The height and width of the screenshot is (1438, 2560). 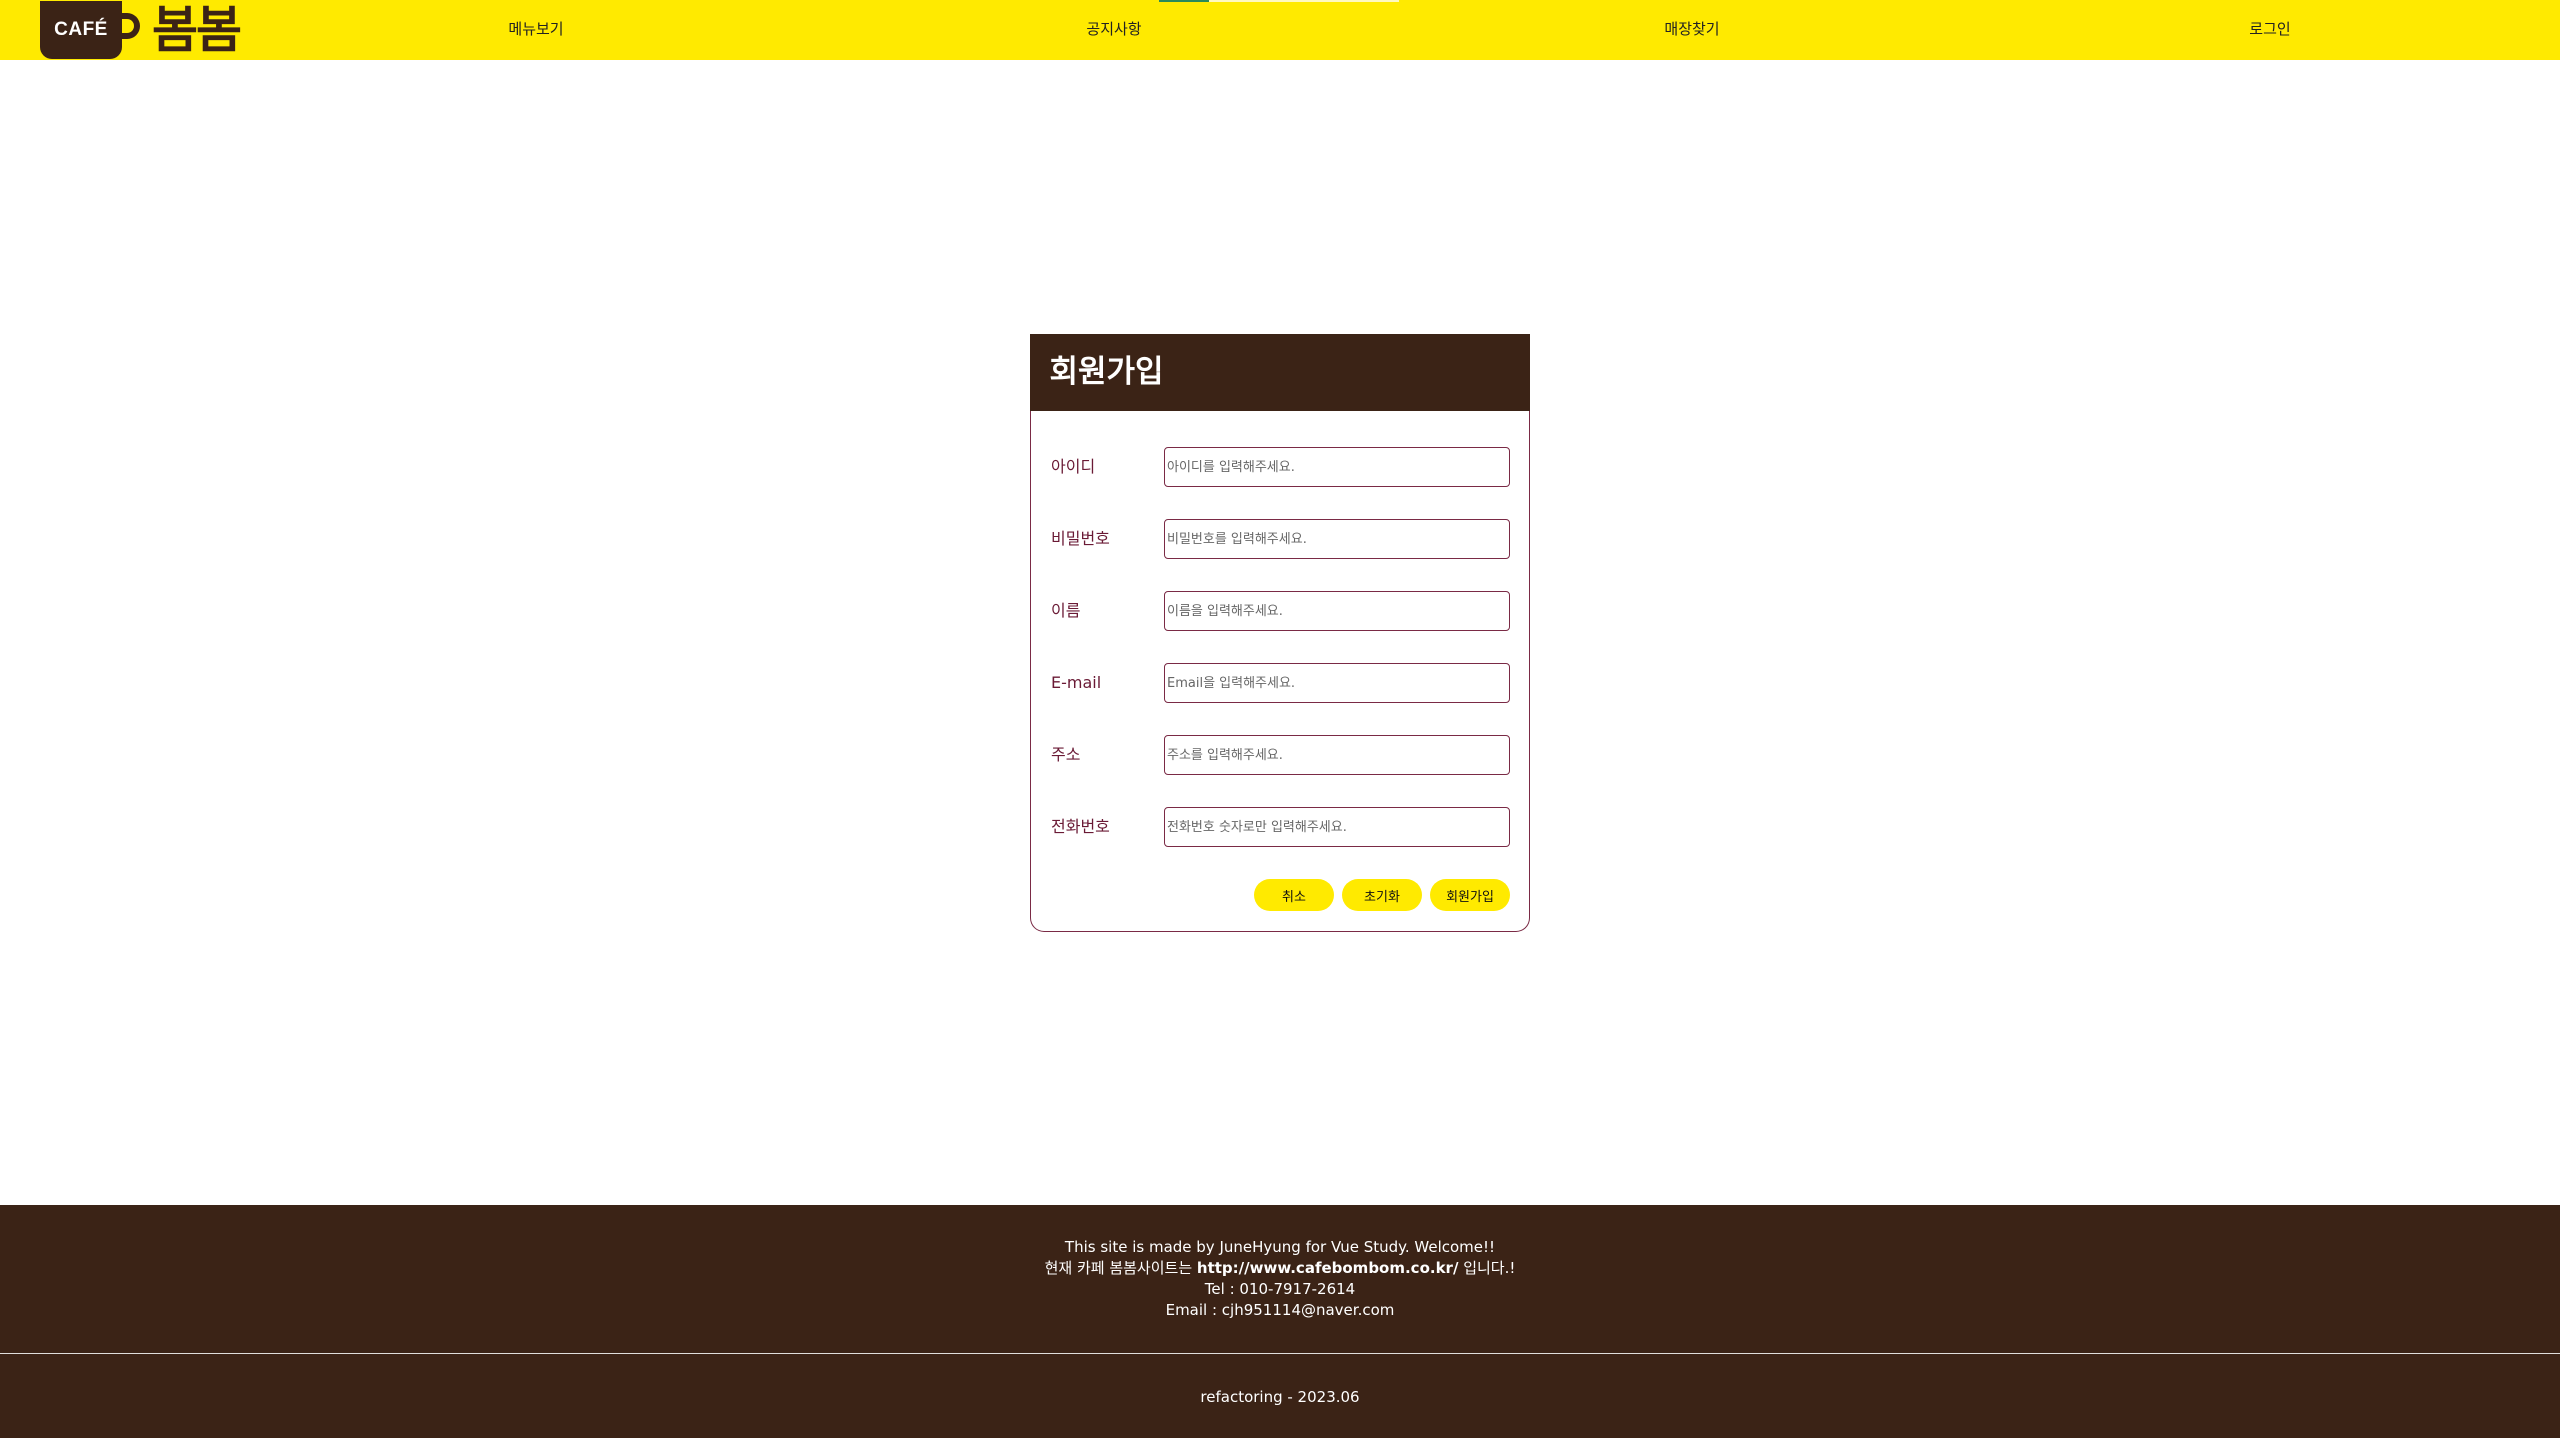 I want to click on field-row-email: E-mail, so click(x=1281, y=683).